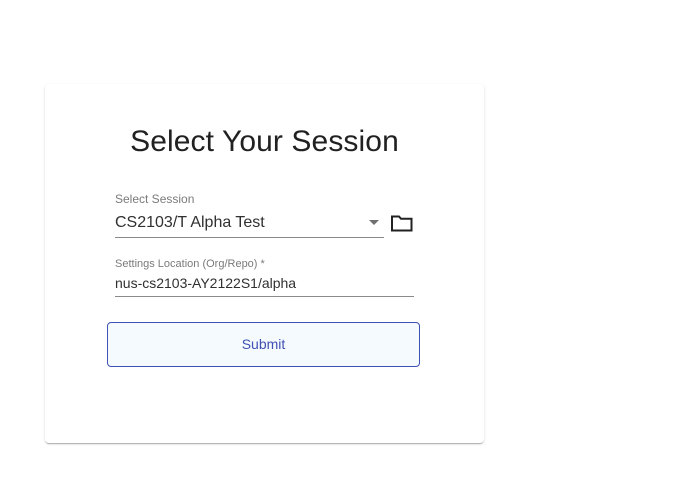  Describe the element at coordinates (263, 344) in the screenshot. I see `submit-button: Submit` at that location.